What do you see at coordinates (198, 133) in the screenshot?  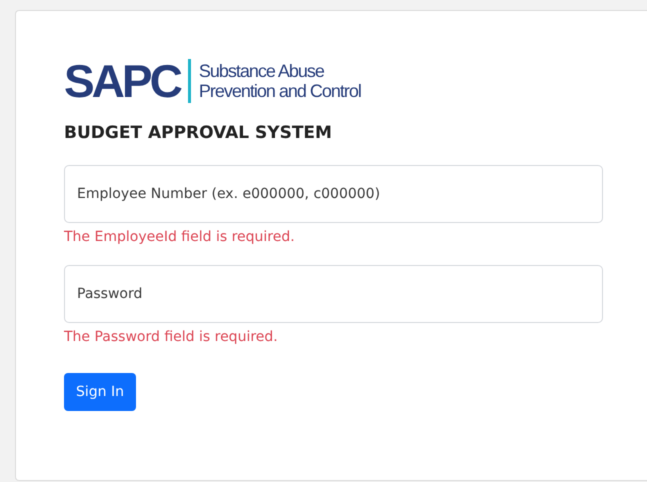 I see `system-title: BUDGET APPROVAL SYSTEM` at bounding box center [198, 133].